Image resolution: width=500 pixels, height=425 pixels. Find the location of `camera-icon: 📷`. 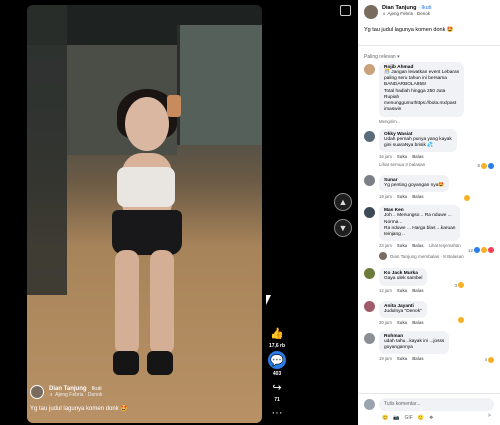

camera-icon: 📷 is located at coordinates (396, 418).